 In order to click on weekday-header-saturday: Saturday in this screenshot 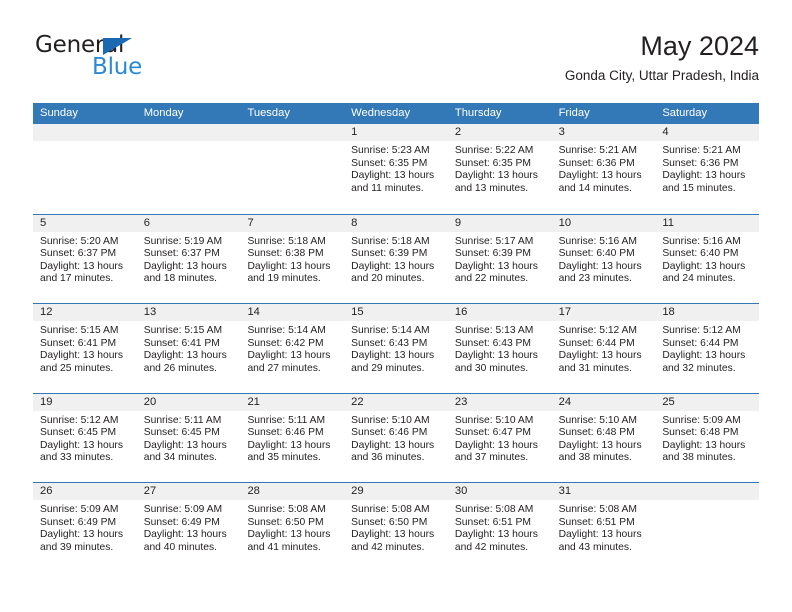, I will do `click(685, 113)`.